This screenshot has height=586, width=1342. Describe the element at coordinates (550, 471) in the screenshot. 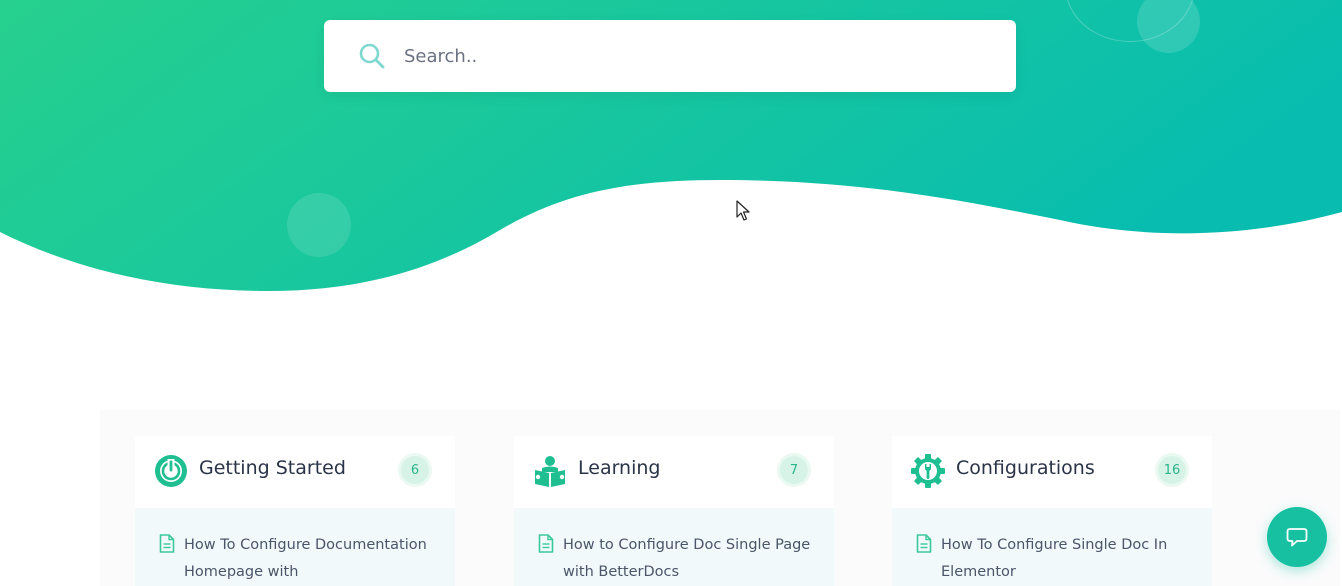

I see `reading-person-icon` at that location.